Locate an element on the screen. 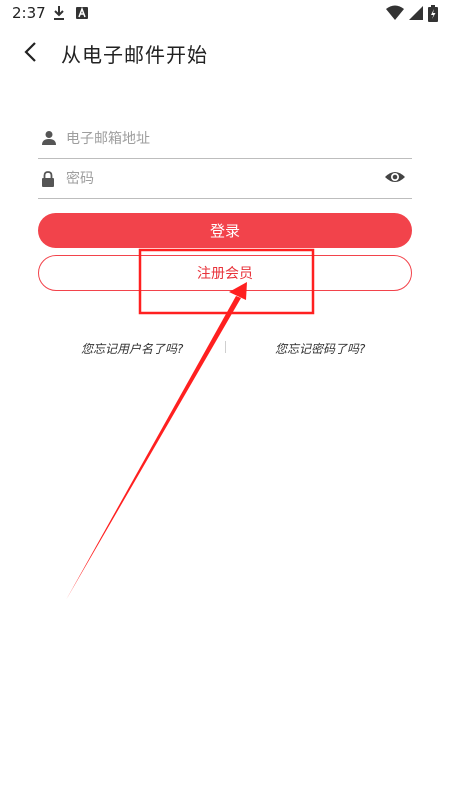  wifi-icon is located at coordinates (395, 15).